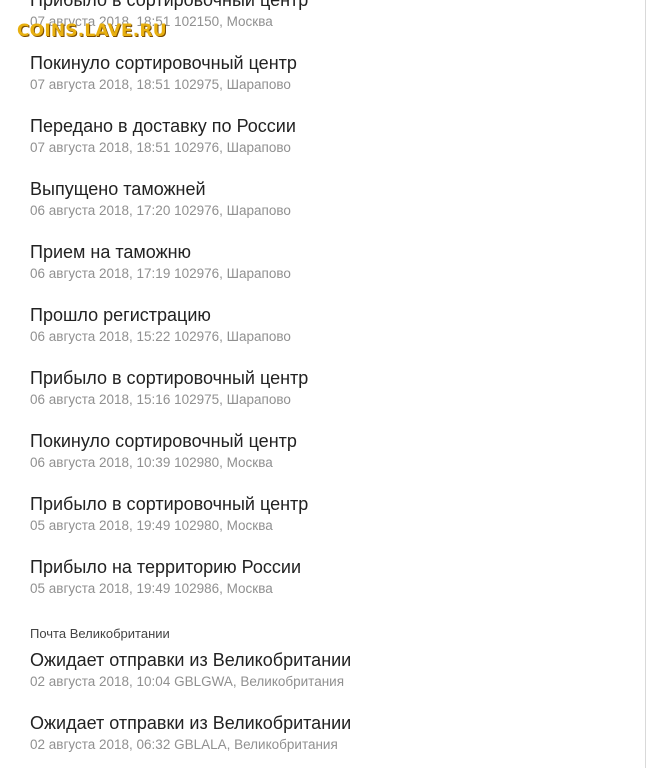  I want to click on event-date-location: 06 августа 2018, 15:22 102976, Шарапово, so click(160, 336).